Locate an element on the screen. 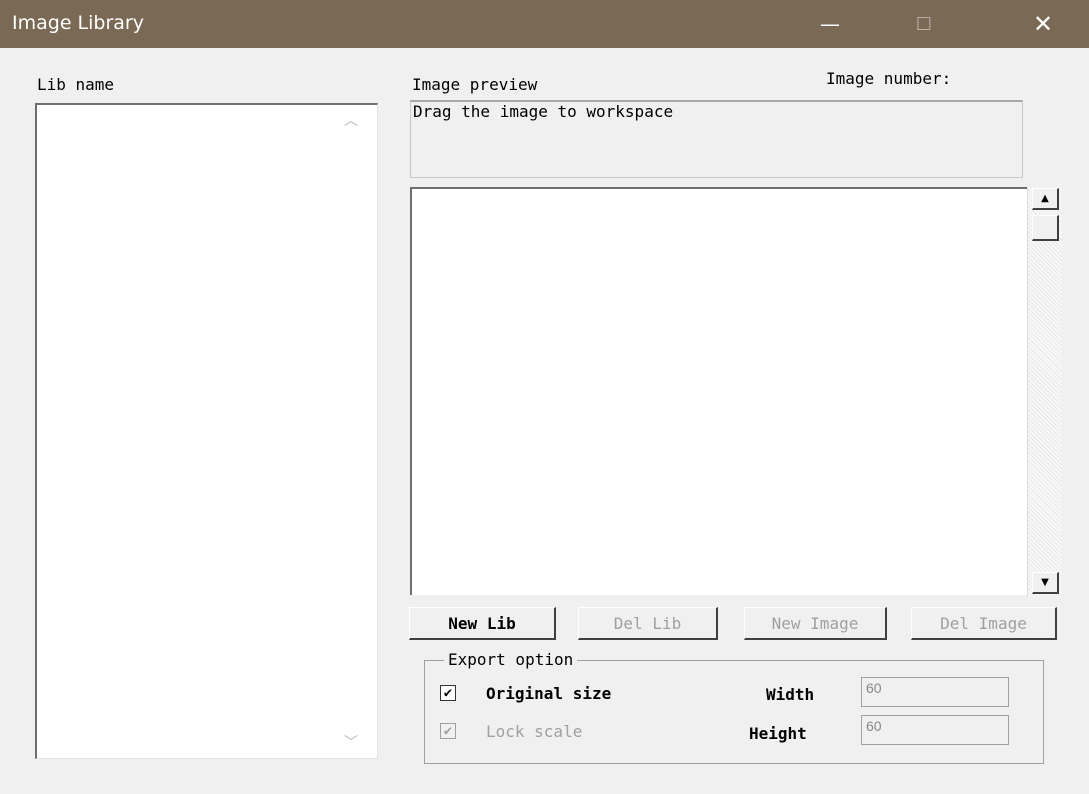  lock-scale-label: Lock scale is located at coordinates (534, 731).